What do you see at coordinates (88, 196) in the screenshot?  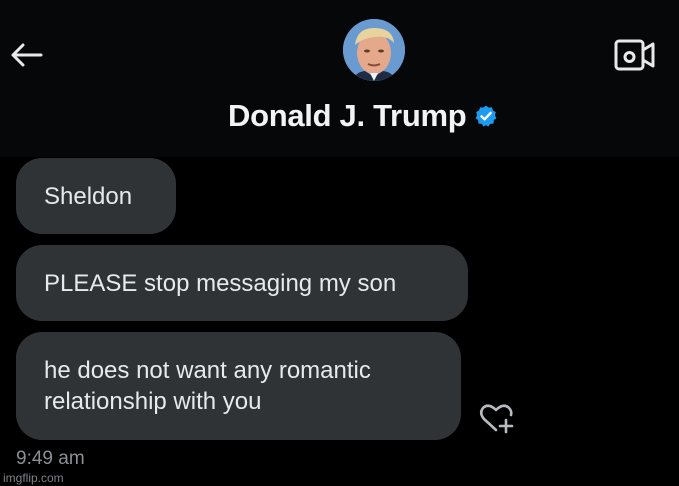 I see `message-text: Sheldon` at bounding box center [88, 196].